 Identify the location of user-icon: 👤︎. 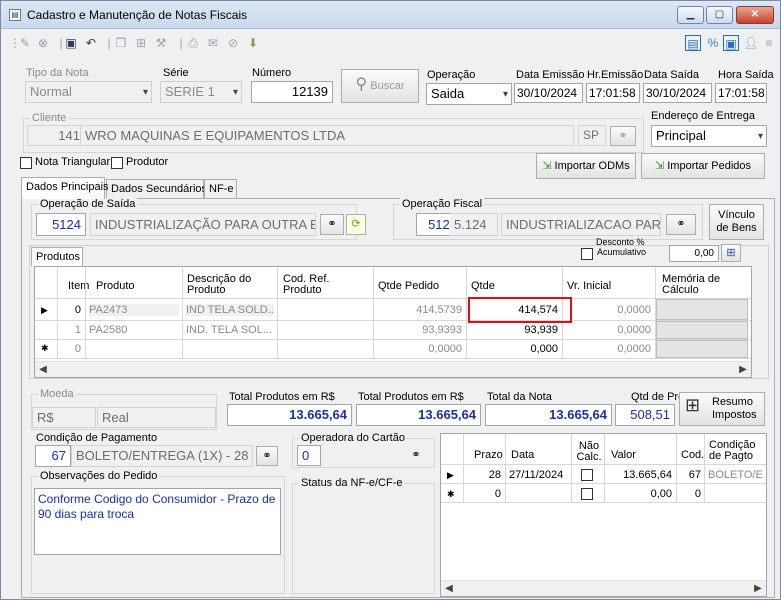
(751, 43).